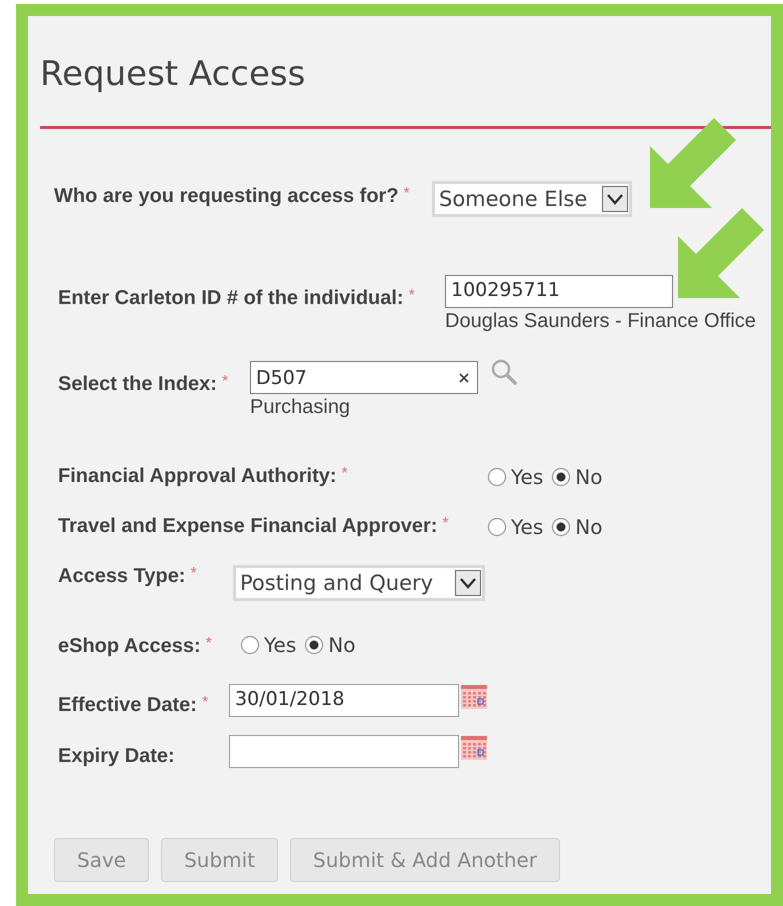  What do you see at coordinates (359, 583) in the screenshot?
I see `dropdown: Posting and Query` at bounding box center [359, 583].